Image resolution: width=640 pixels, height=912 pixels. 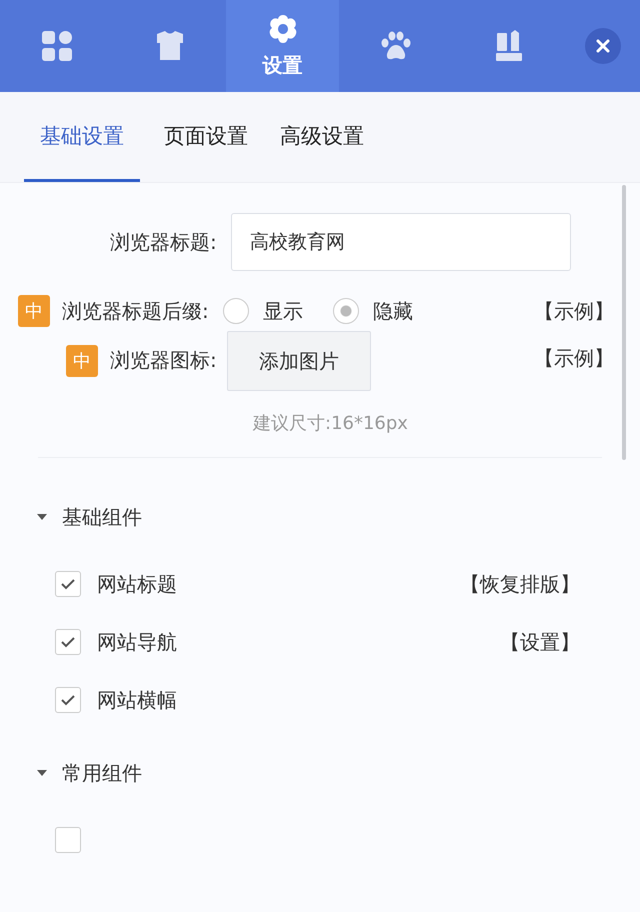 I want to click on action-link: 【设置】, so click(x=540, y=642).